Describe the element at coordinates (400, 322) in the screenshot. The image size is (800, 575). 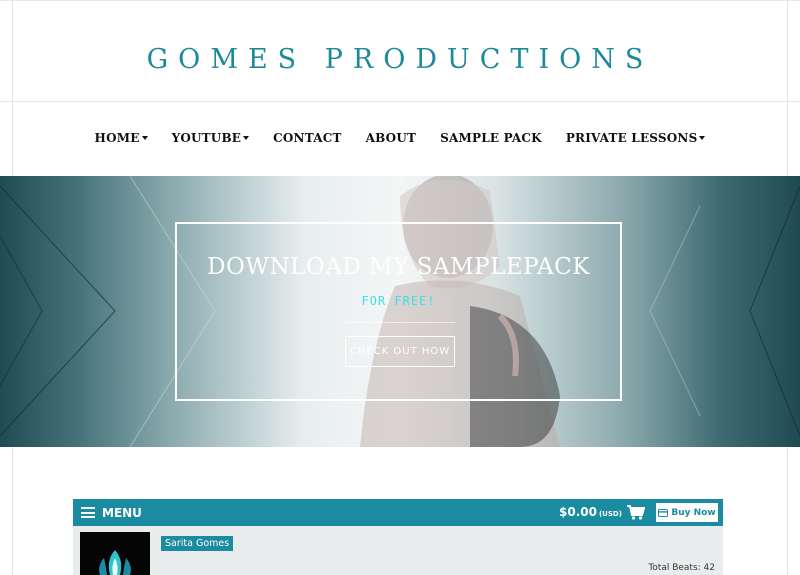
I see `hero-divider` at that location.